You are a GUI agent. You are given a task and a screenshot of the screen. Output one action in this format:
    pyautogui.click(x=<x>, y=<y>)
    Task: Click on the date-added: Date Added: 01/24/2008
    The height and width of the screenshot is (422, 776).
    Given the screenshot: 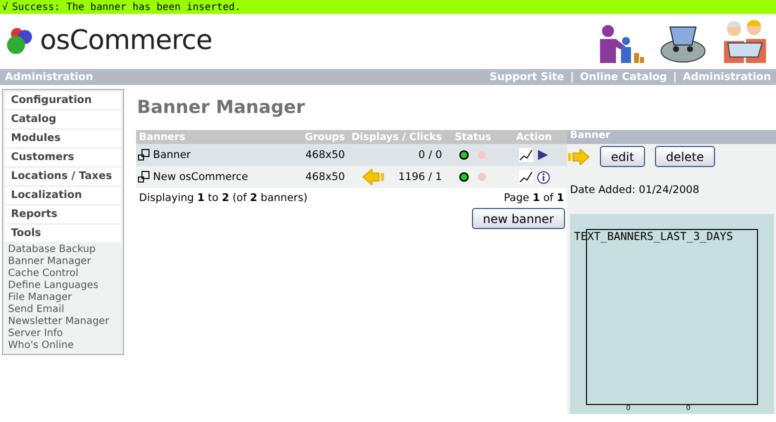 What is the action you would take?
    pyautogui.click(x=635, y=190)
    